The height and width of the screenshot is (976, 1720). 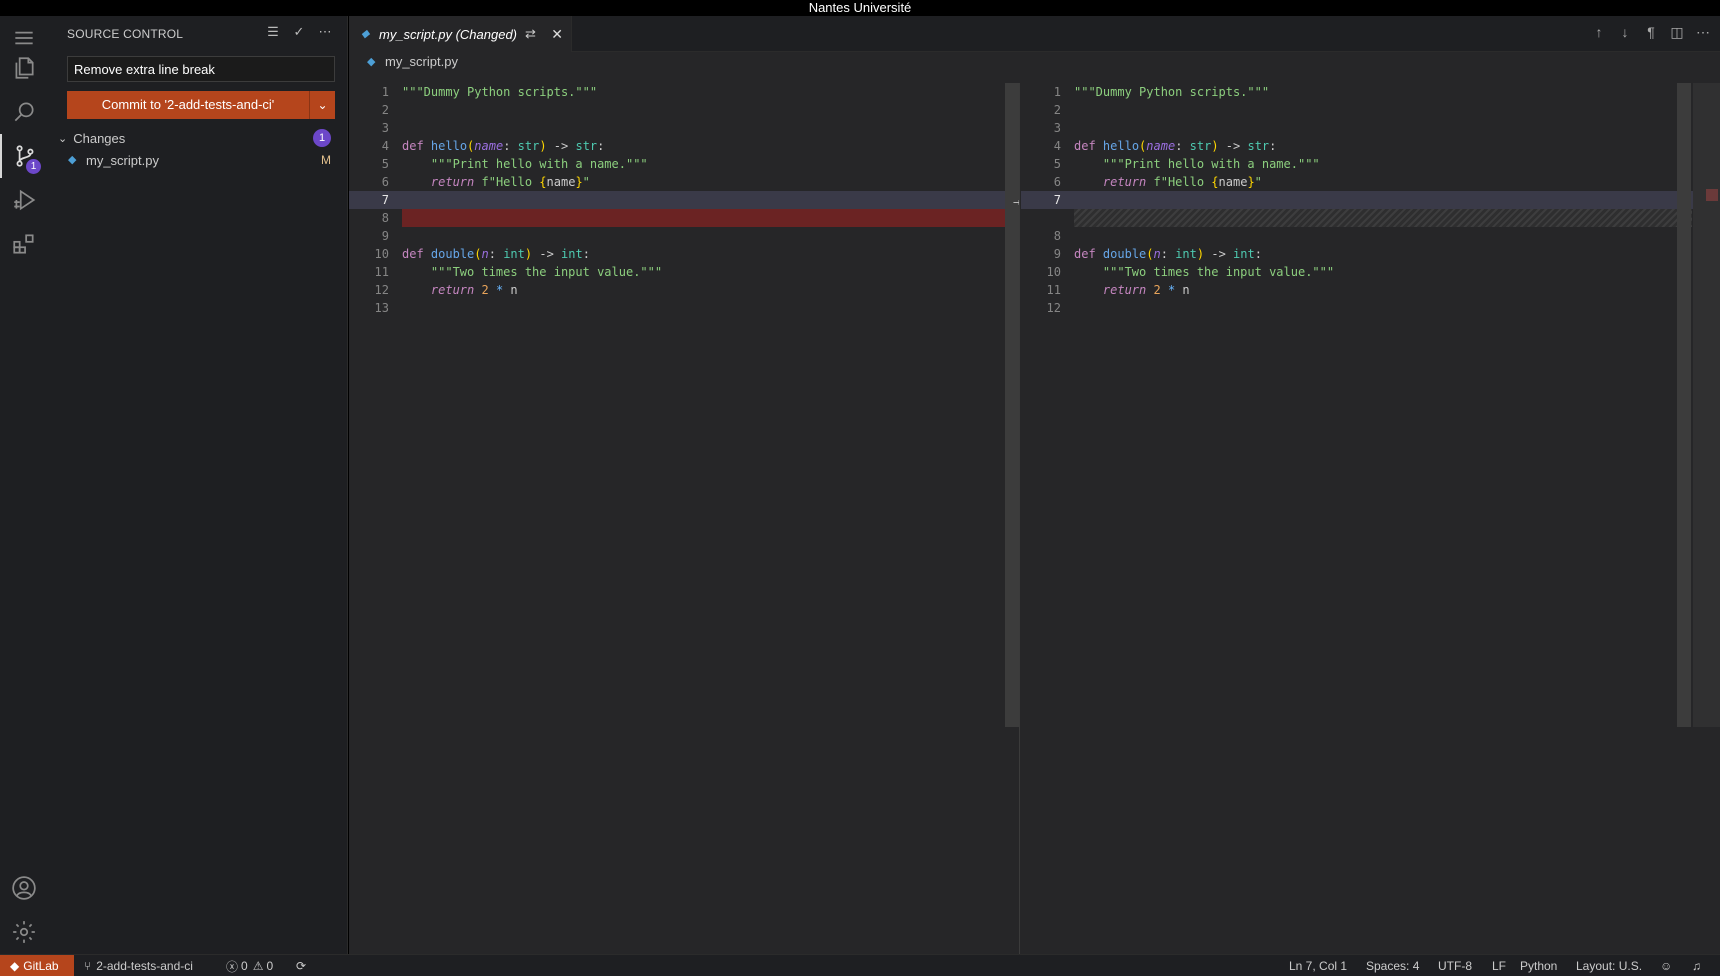 What do you see at coordinates (244, 966) in the screenshot?
I see `error-count: 0` at bounding box center [244, 966].